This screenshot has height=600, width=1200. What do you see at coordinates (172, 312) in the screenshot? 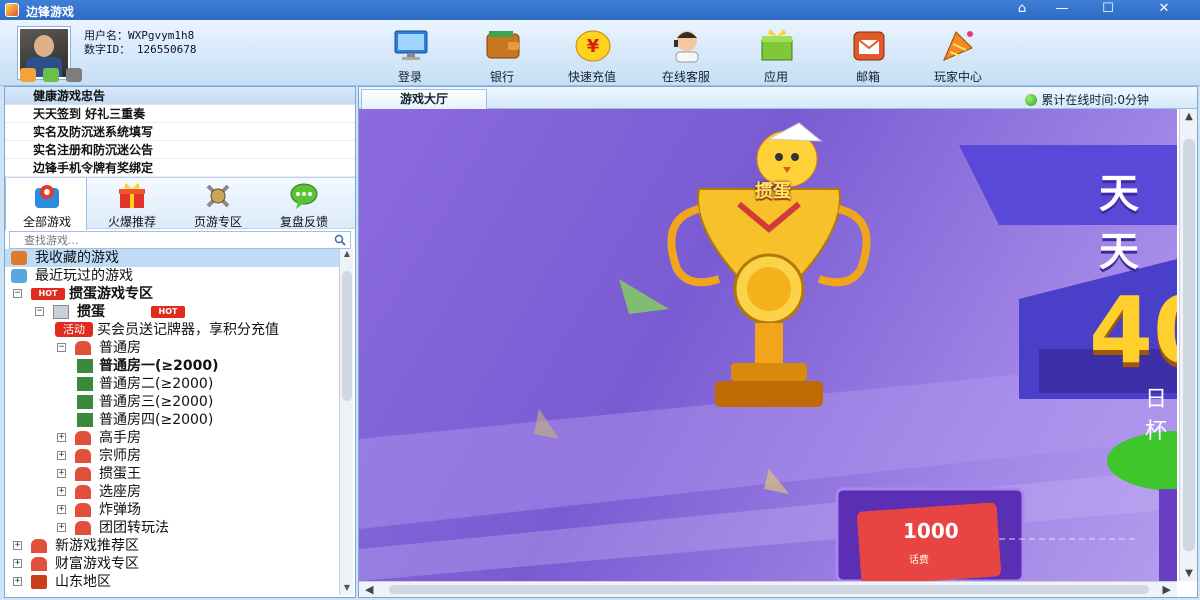
I see `tree-item-guandan: − 掼蛋 HOT` at bounding box center [172, 312].